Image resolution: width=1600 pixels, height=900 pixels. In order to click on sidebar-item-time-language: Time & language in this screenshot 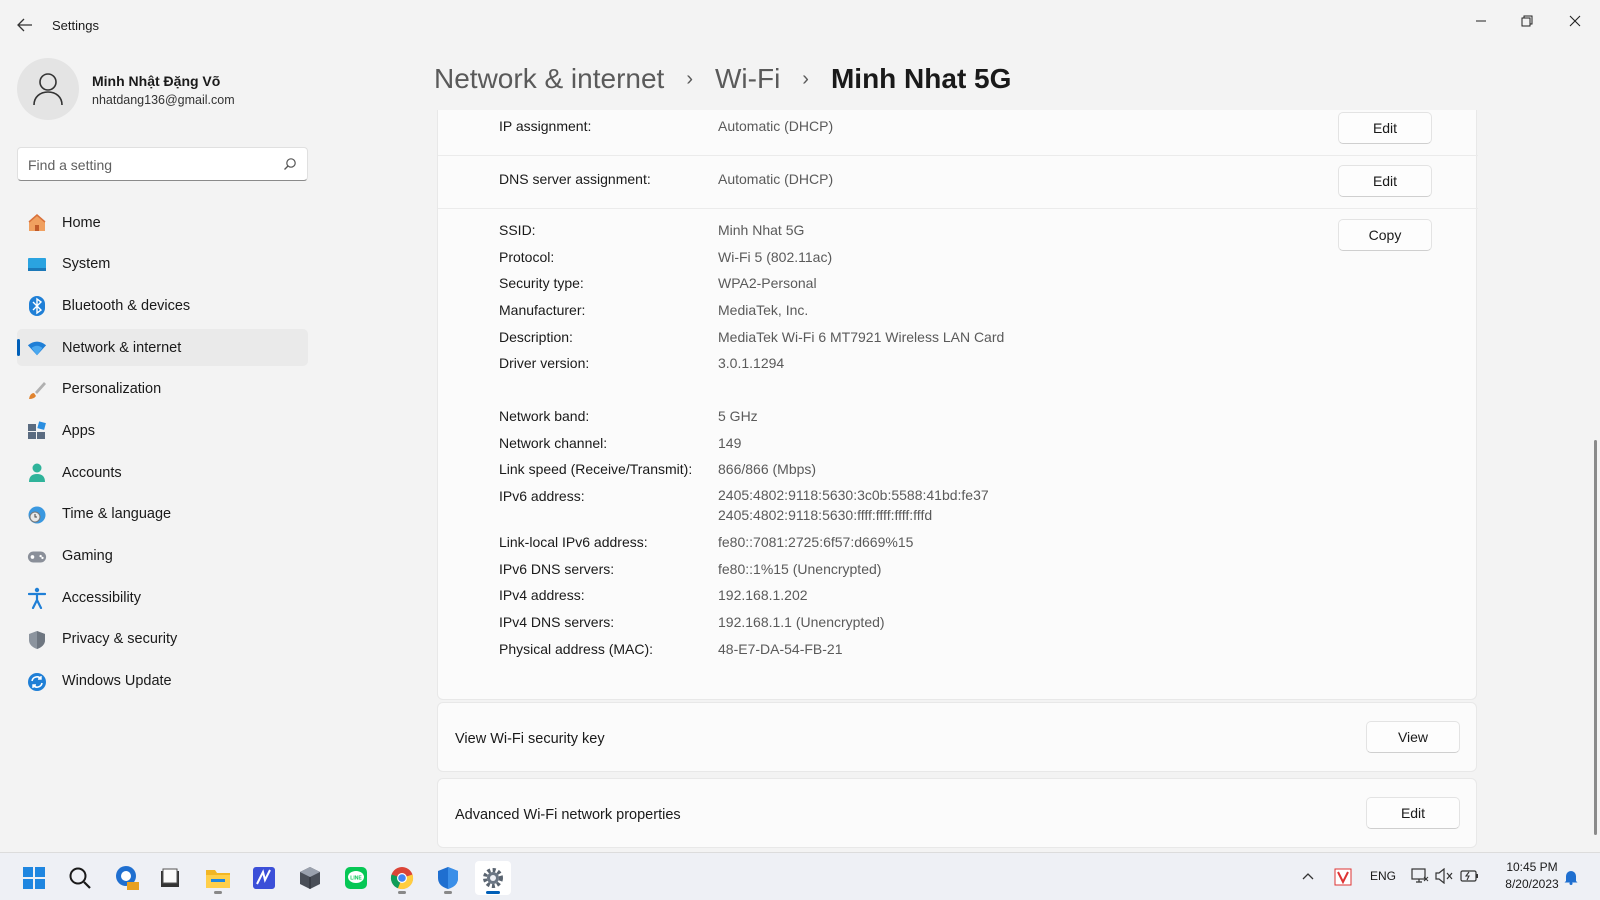, I will do `click(162, 514)`.